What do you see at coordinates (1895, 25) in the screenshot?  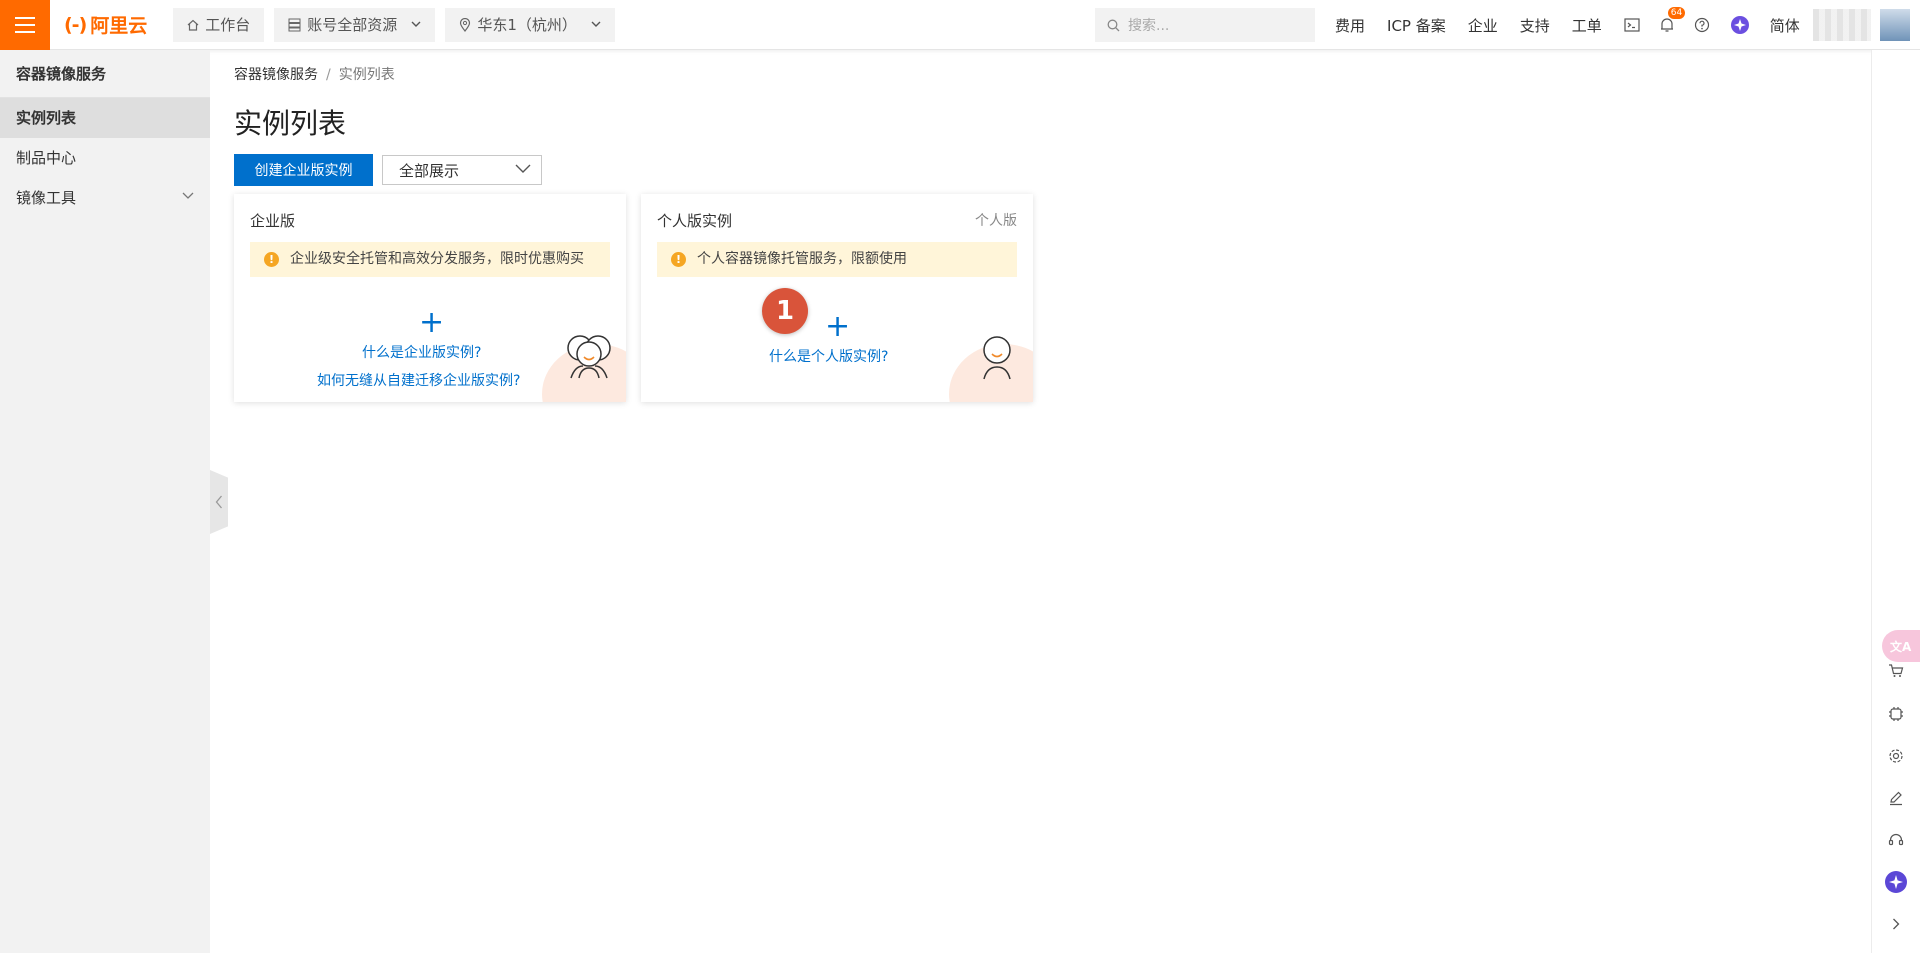 I see `avatar` at bounding box center [1895, 25].